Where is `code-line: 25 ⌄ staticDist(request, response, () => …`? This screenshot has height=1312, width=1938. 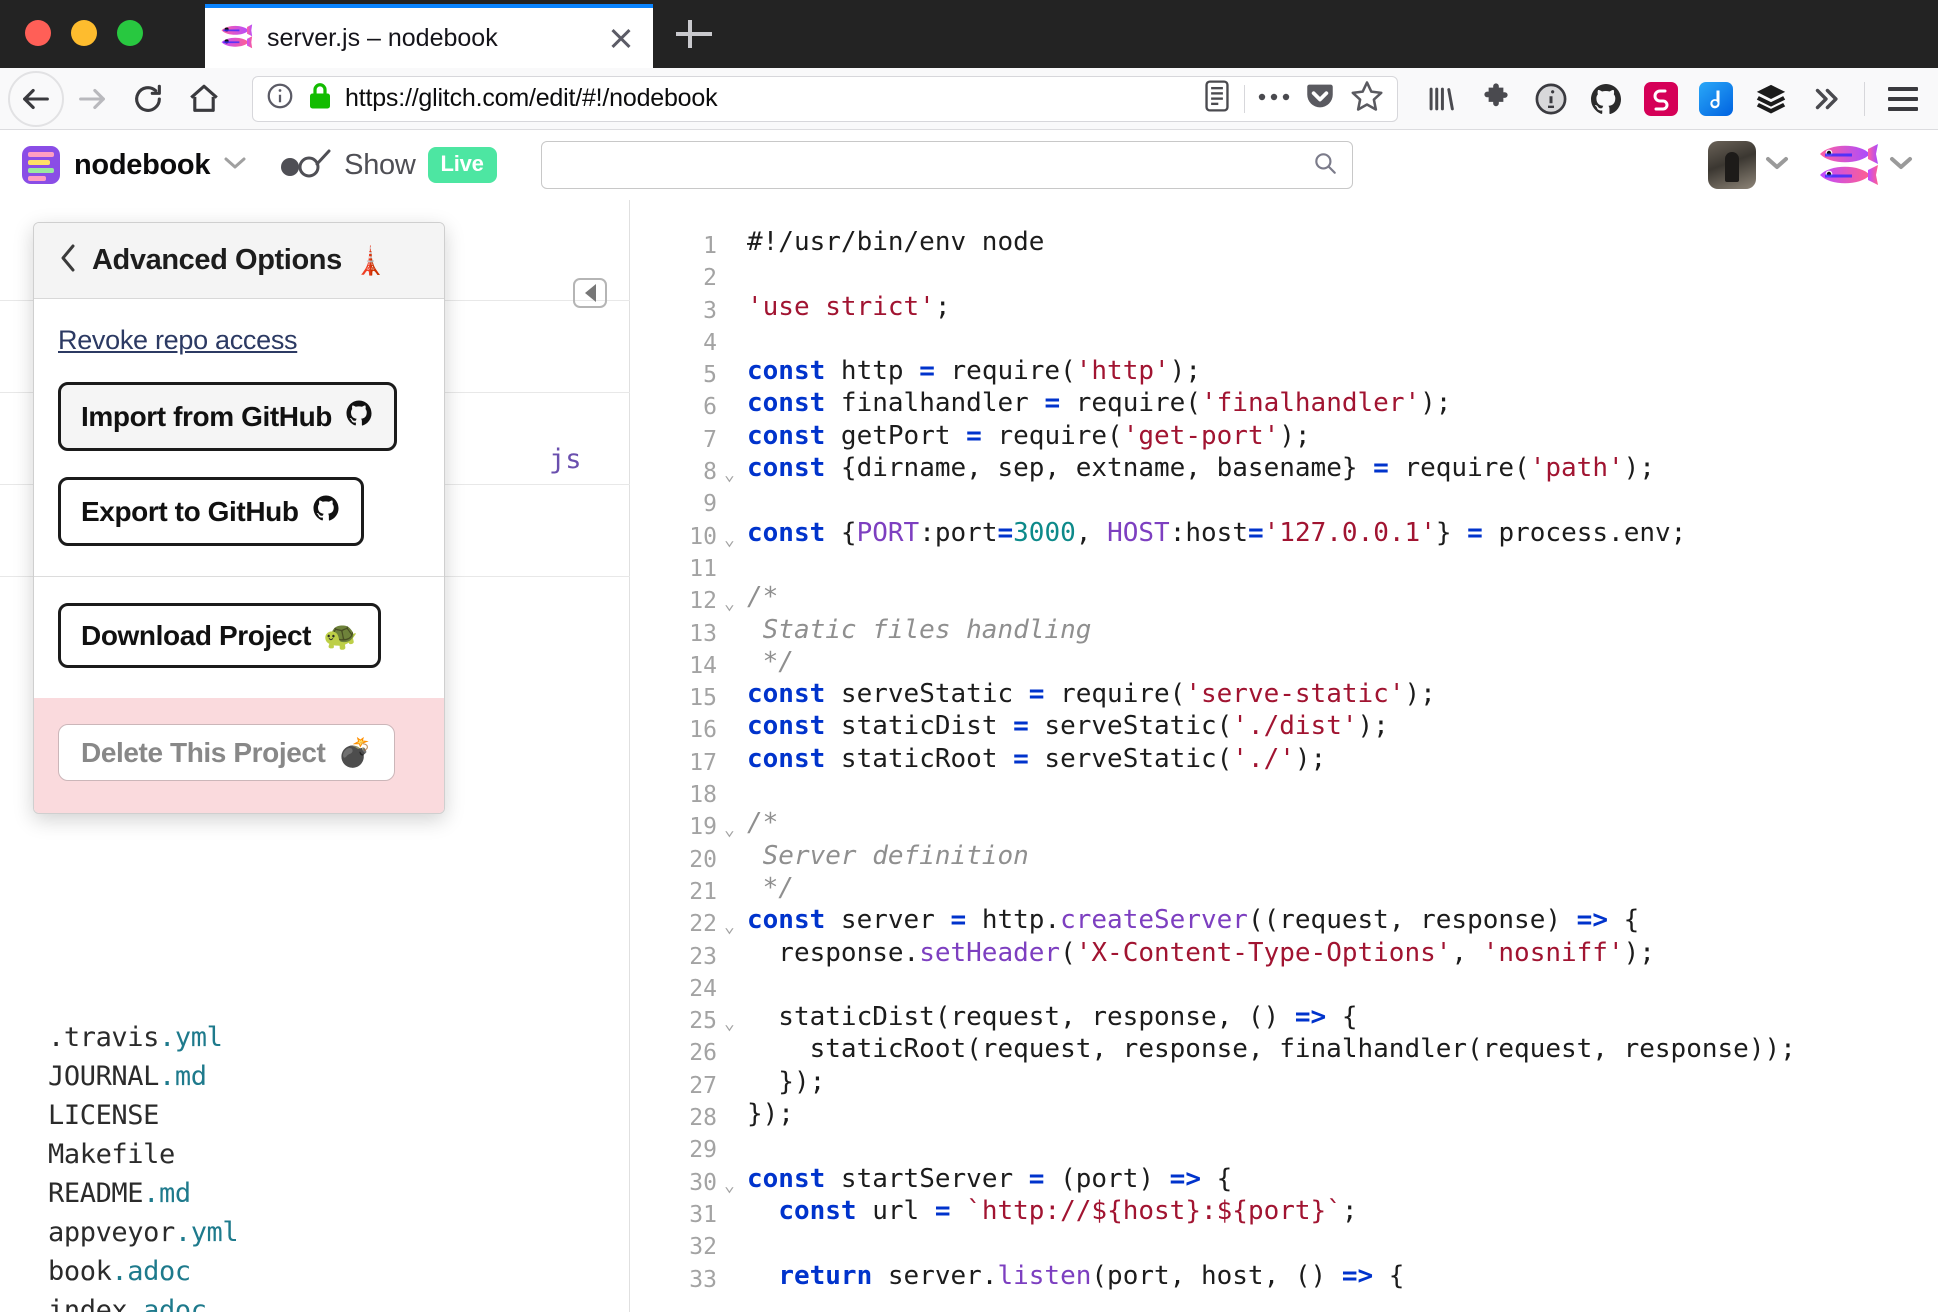
code-line: 25 ⌄ staticDist(request, response, () => … is located at coordinates (1284, 1017).